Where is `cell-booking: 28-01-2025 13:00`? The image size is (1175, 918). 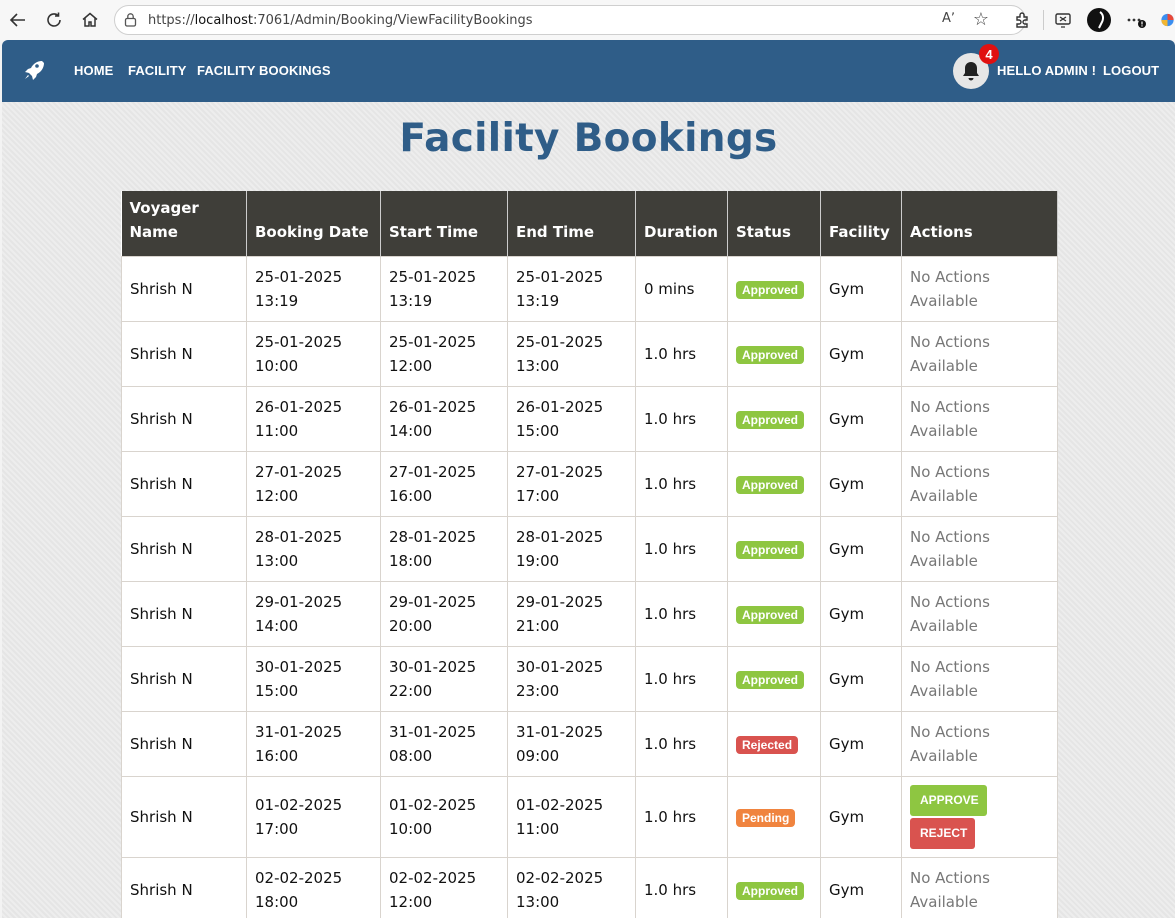 cell-booking: 28-01-2025 13:00 is located at coordinates (313, 548).